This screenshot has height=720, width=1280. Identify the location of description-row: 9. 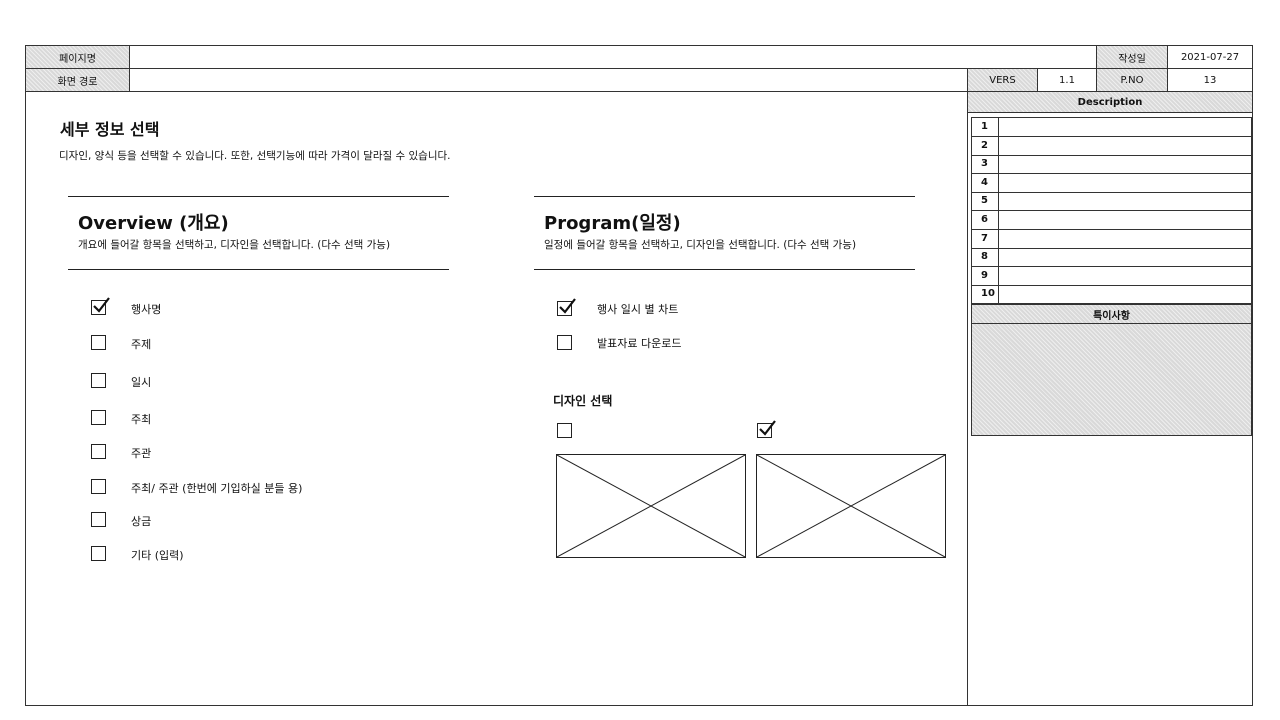
(1111, 276).